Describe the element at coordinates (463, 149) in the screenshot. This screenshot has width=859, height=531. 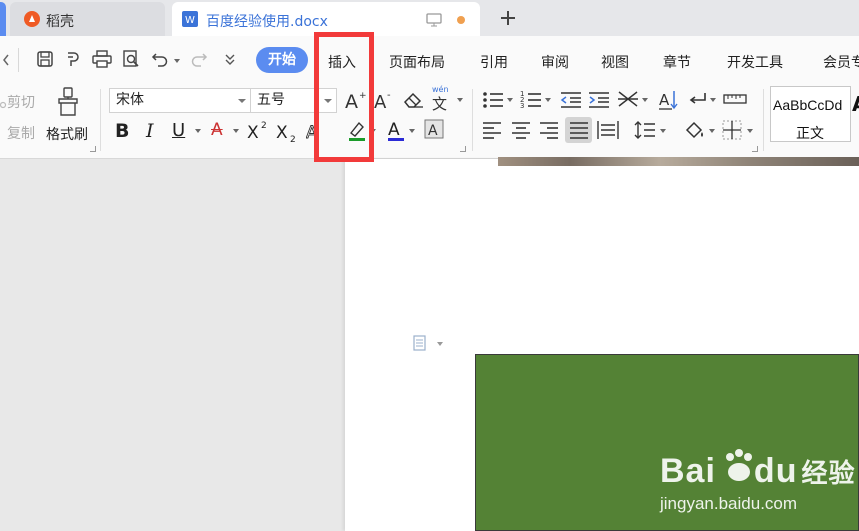
I see `font-dialog-launcher` at that location.